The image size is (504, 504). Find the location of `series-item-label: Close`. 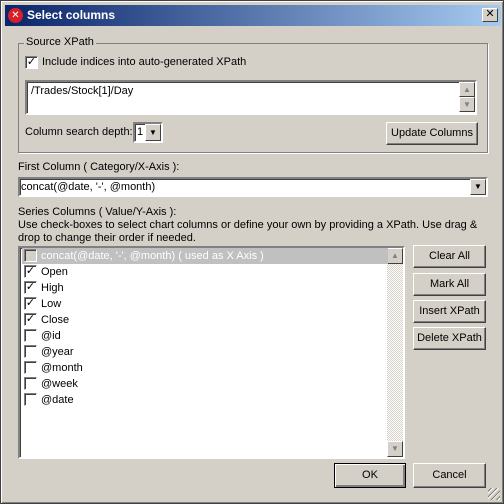

series-item-label: Close is located at coordinates (55, 320).